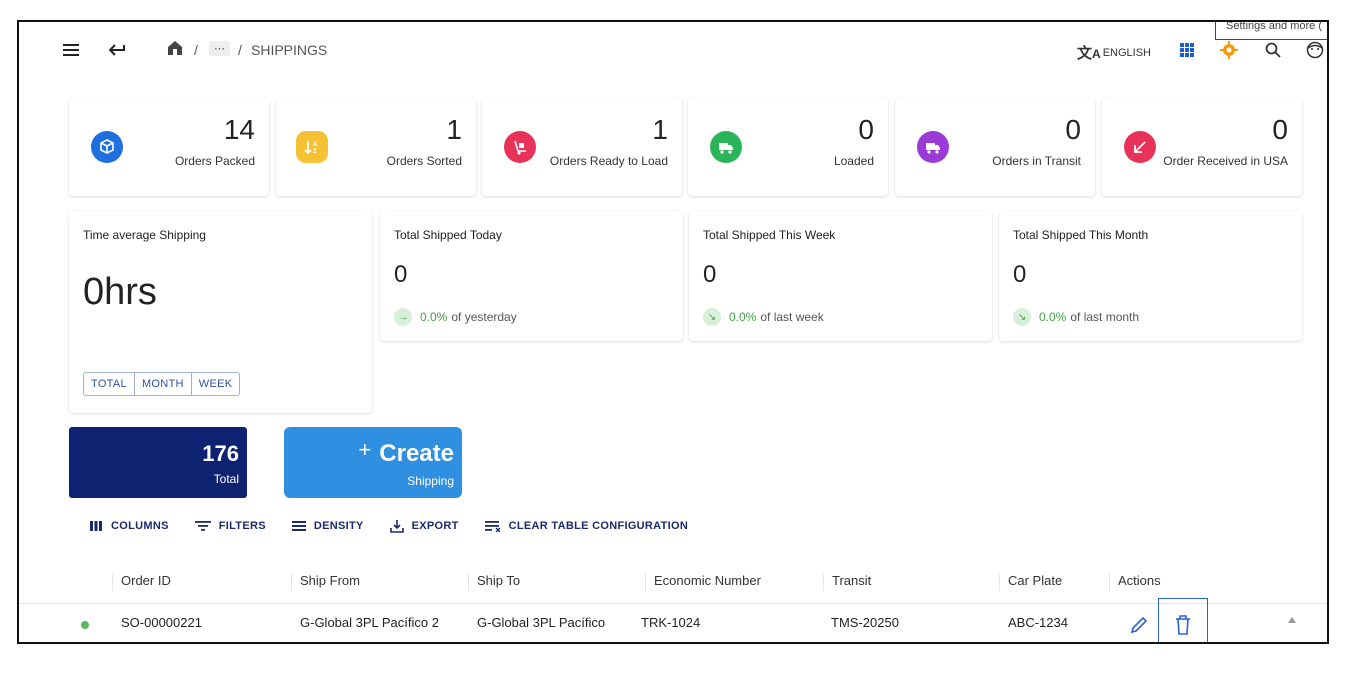 This screenshot has width=1349, height=686. What do you see at coordinates (1114, 52) in the screenshot?
I see `language-selector: 文A ENGLISH` at bounding box center [1114, 52].